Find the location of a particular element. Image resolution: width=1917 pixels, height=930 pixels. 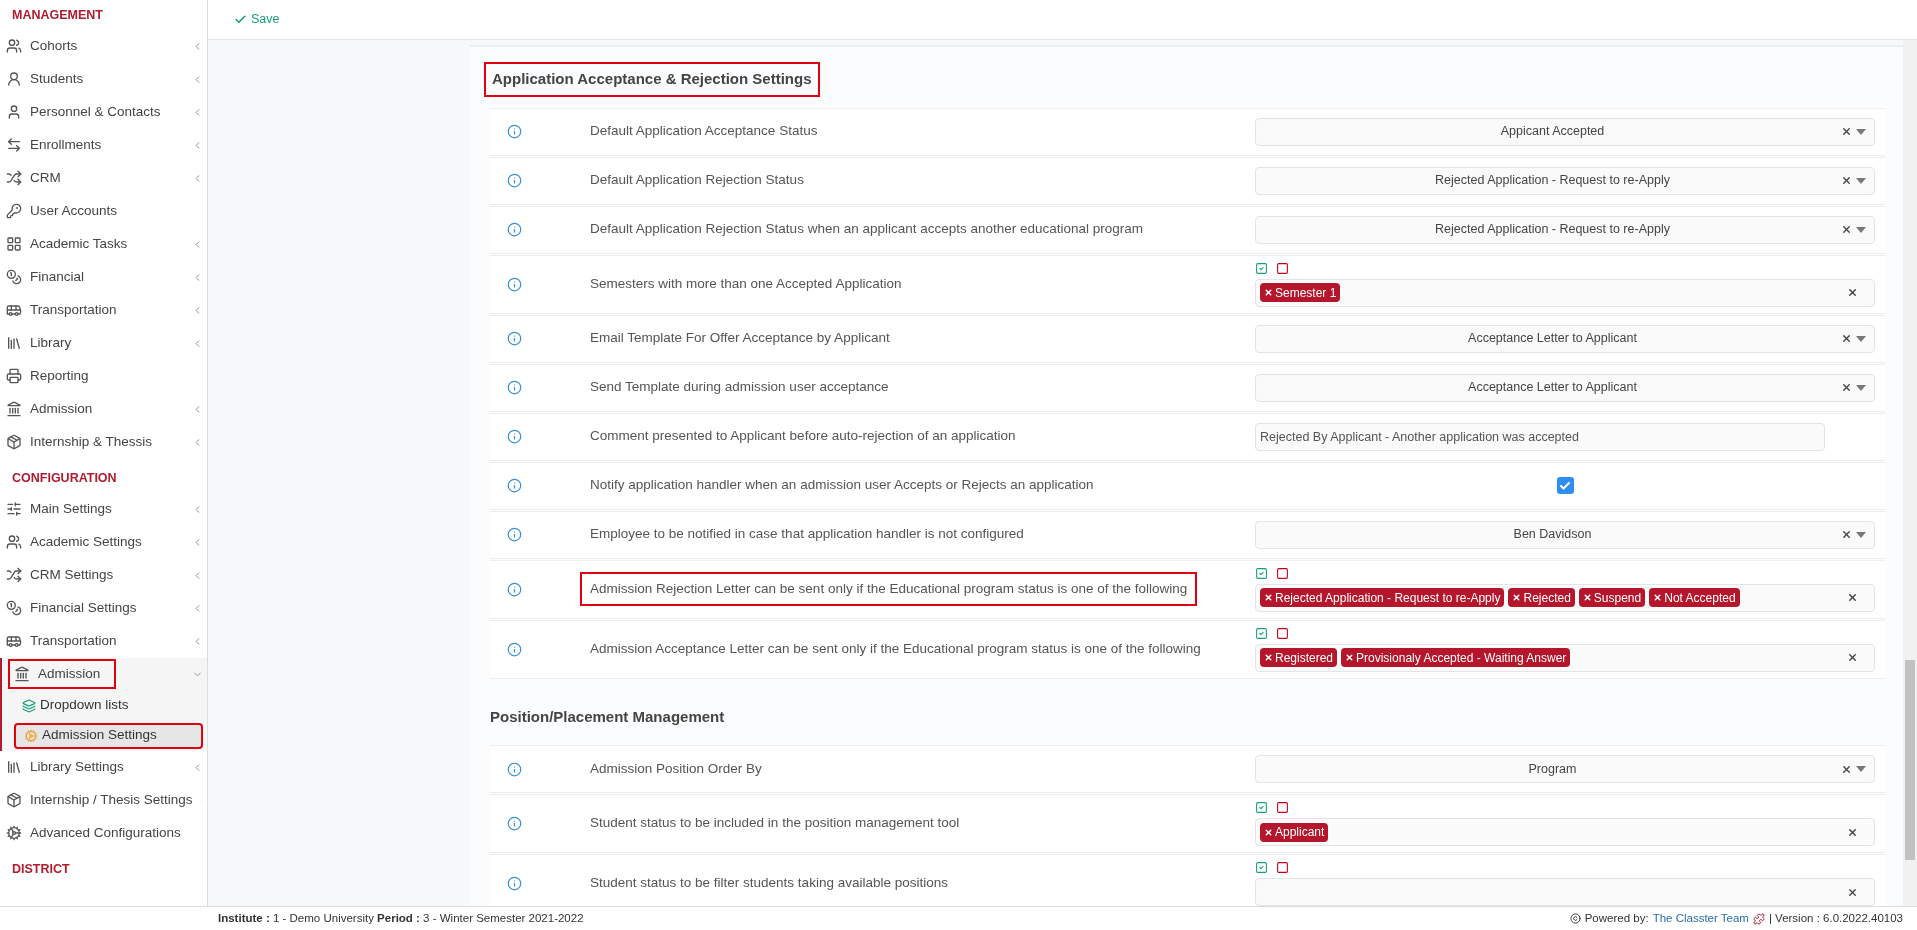

sidebar-item: User Accounts is located at coordinates (66, 211).